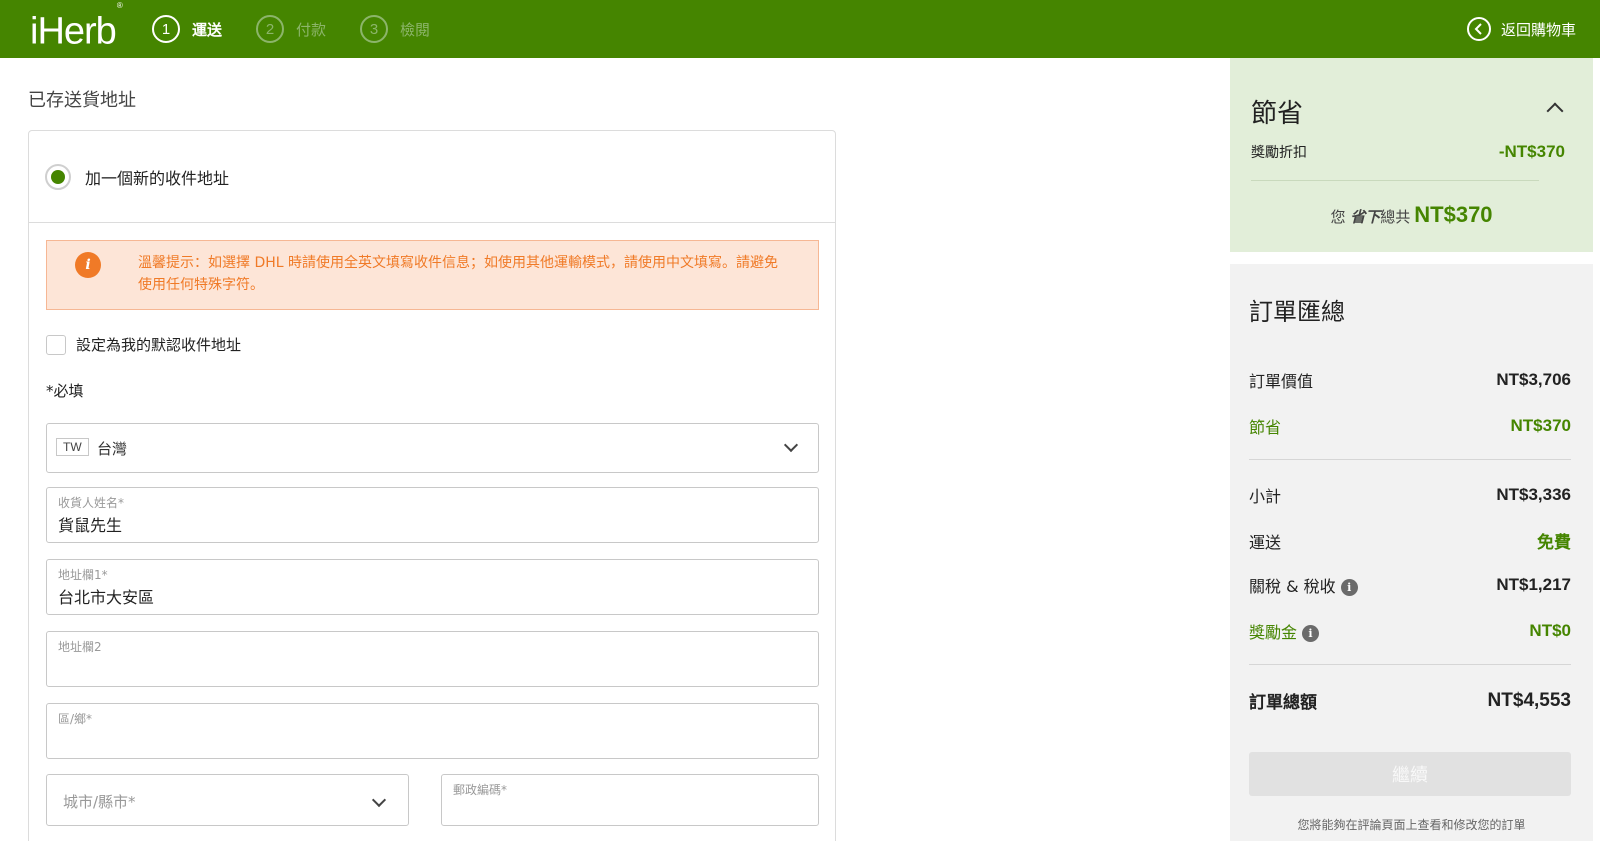 The image size is (1600, 841). What do you see at coordinates (1279, 153) in the screenshot?
I see `reward-discount-label: 獎勵折扣` at bounding box center [1279, 153].